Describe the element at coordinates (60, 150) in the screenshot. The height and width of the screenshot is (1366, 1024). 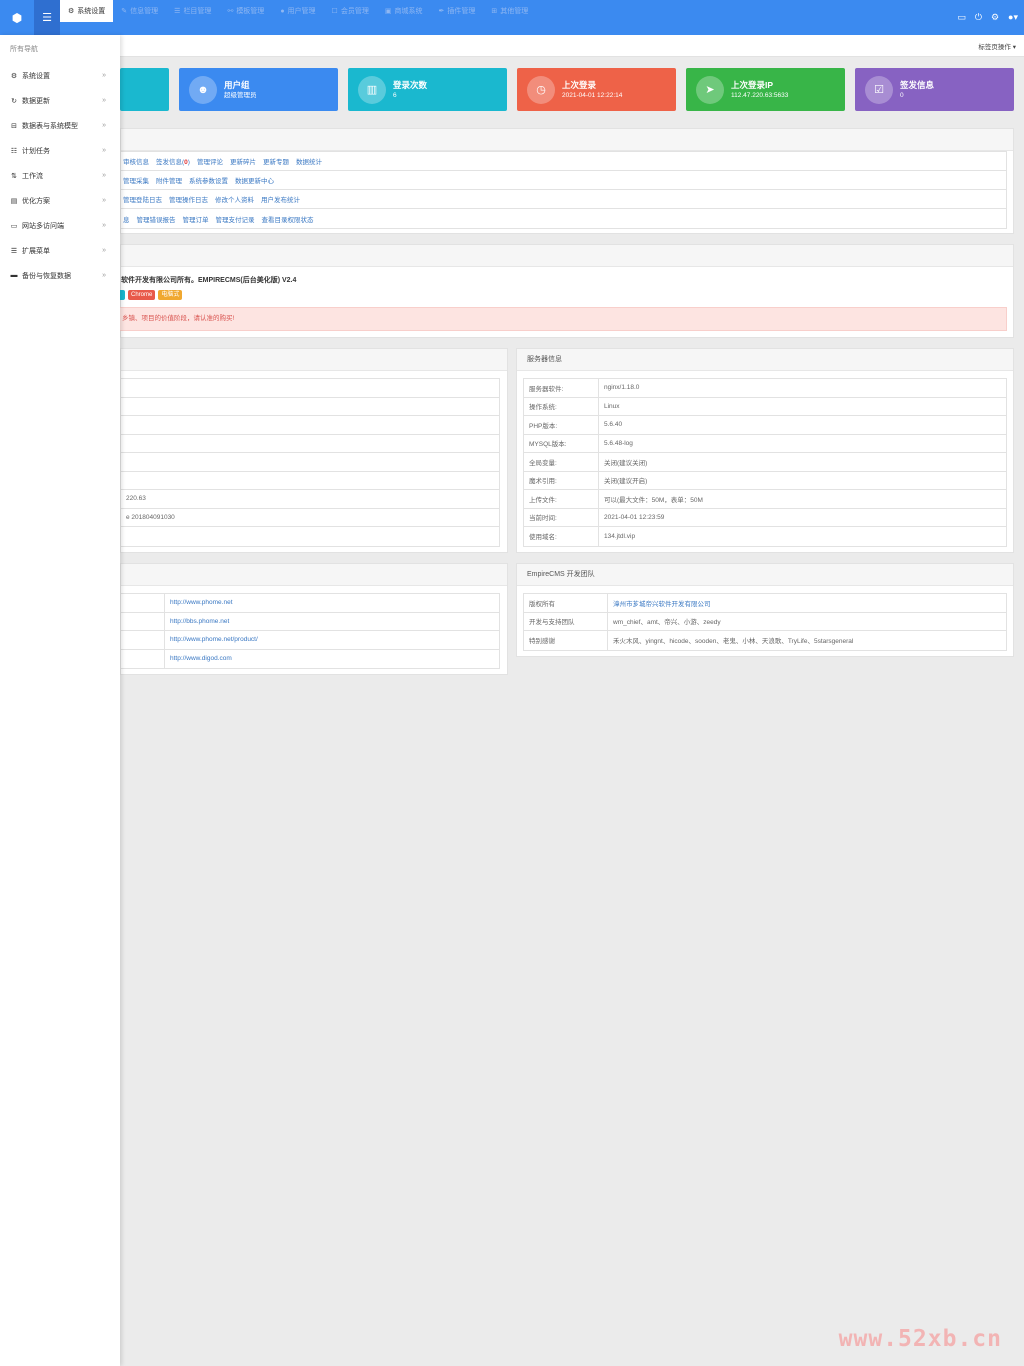
I see `sidebar-item: ☷ 计划任务 »` at that location.